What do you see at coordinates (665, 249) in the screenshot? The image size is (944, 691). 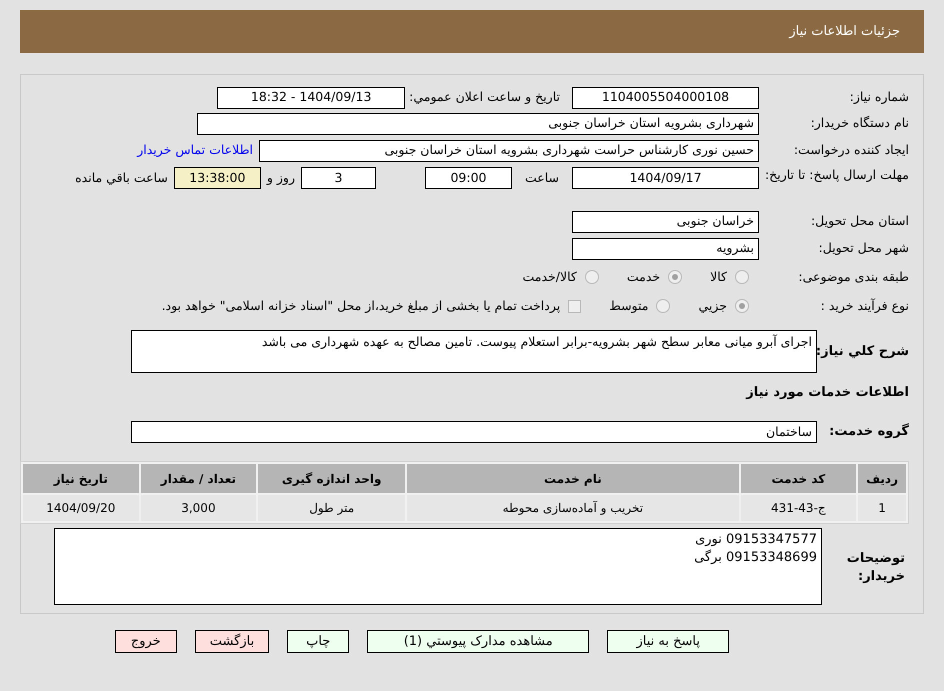 I see `city-field: بشرویه` at bounding box center [665, 249].